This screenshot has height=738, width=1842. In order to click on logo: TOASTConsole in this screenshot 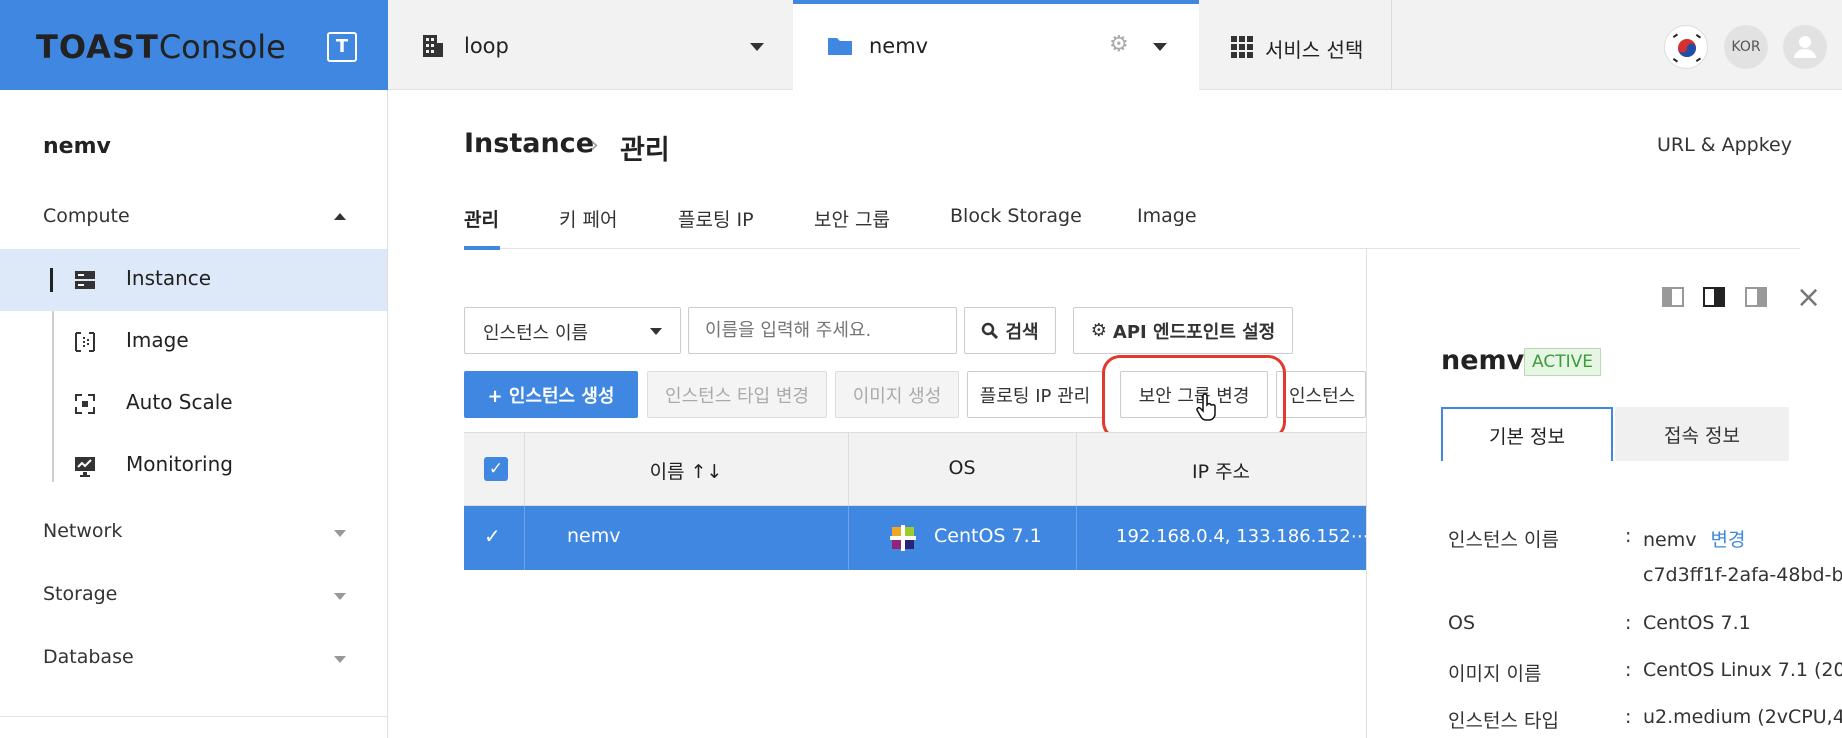, I will do `click(161, 47)`.